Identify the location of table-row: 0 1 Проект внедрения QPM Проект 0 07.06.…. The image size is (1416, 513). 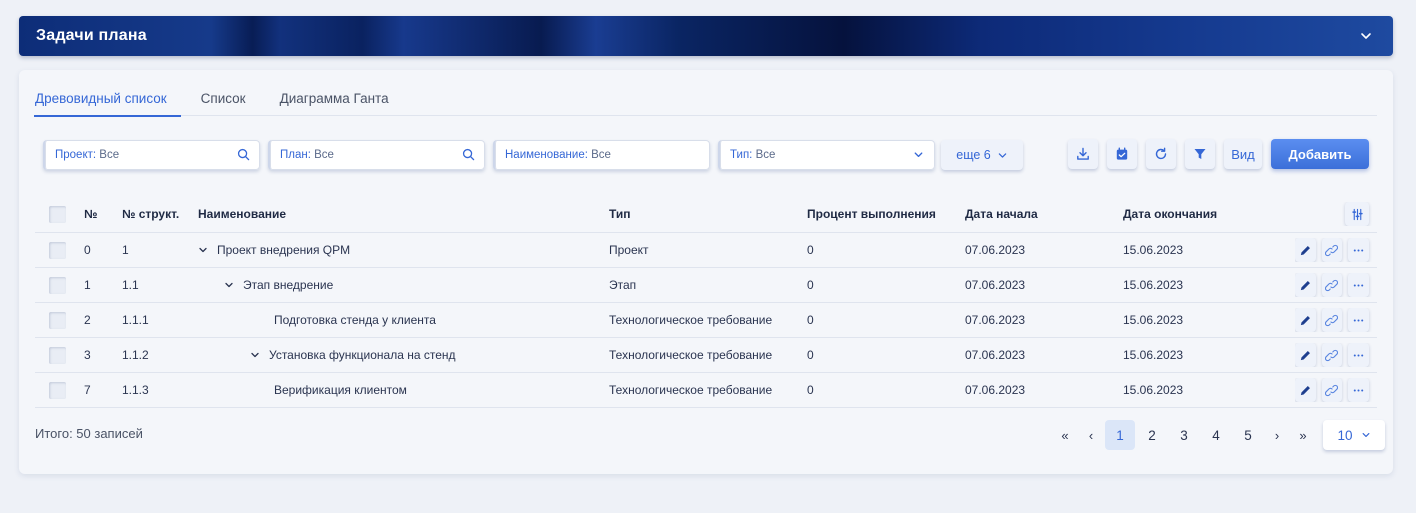
(706, 250).